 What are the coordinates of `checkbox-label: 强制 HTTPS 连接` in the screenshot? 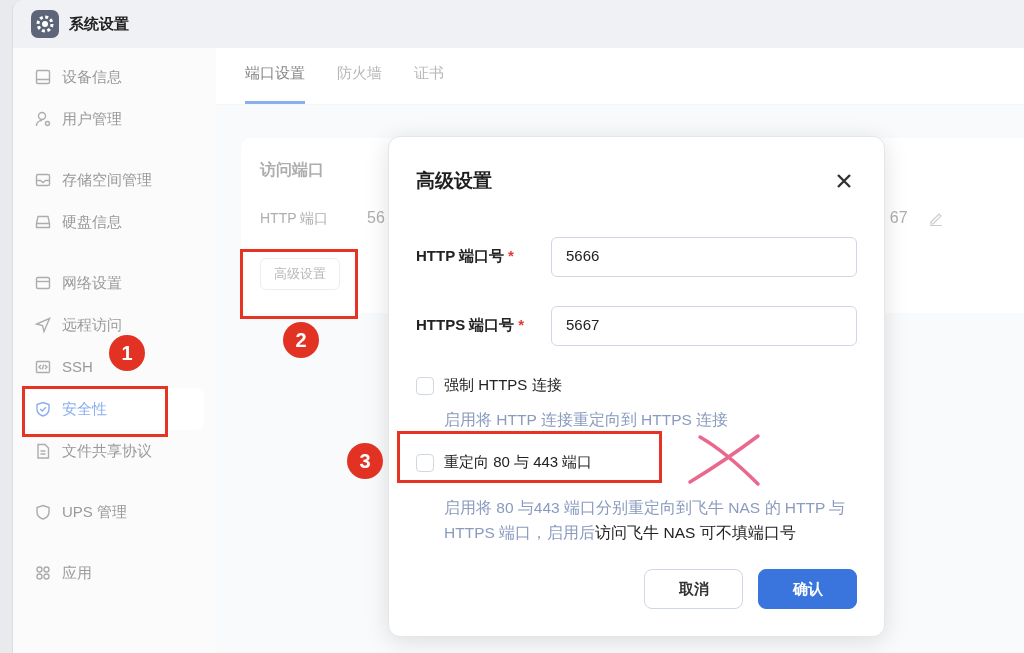 It's located at (503, 385).